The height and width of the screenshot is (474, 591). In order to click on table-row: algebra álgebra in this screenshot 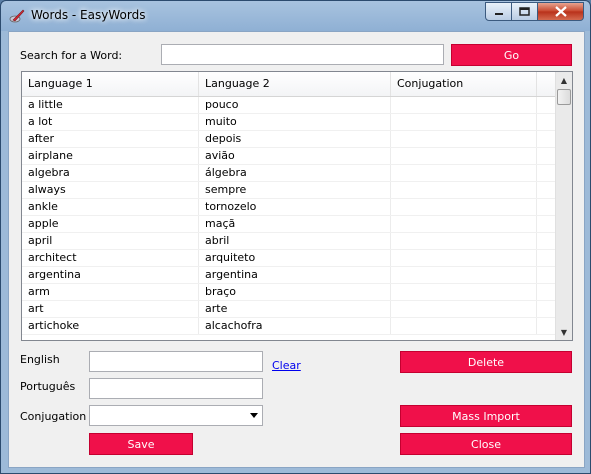, I will do `click(289, 173)`.